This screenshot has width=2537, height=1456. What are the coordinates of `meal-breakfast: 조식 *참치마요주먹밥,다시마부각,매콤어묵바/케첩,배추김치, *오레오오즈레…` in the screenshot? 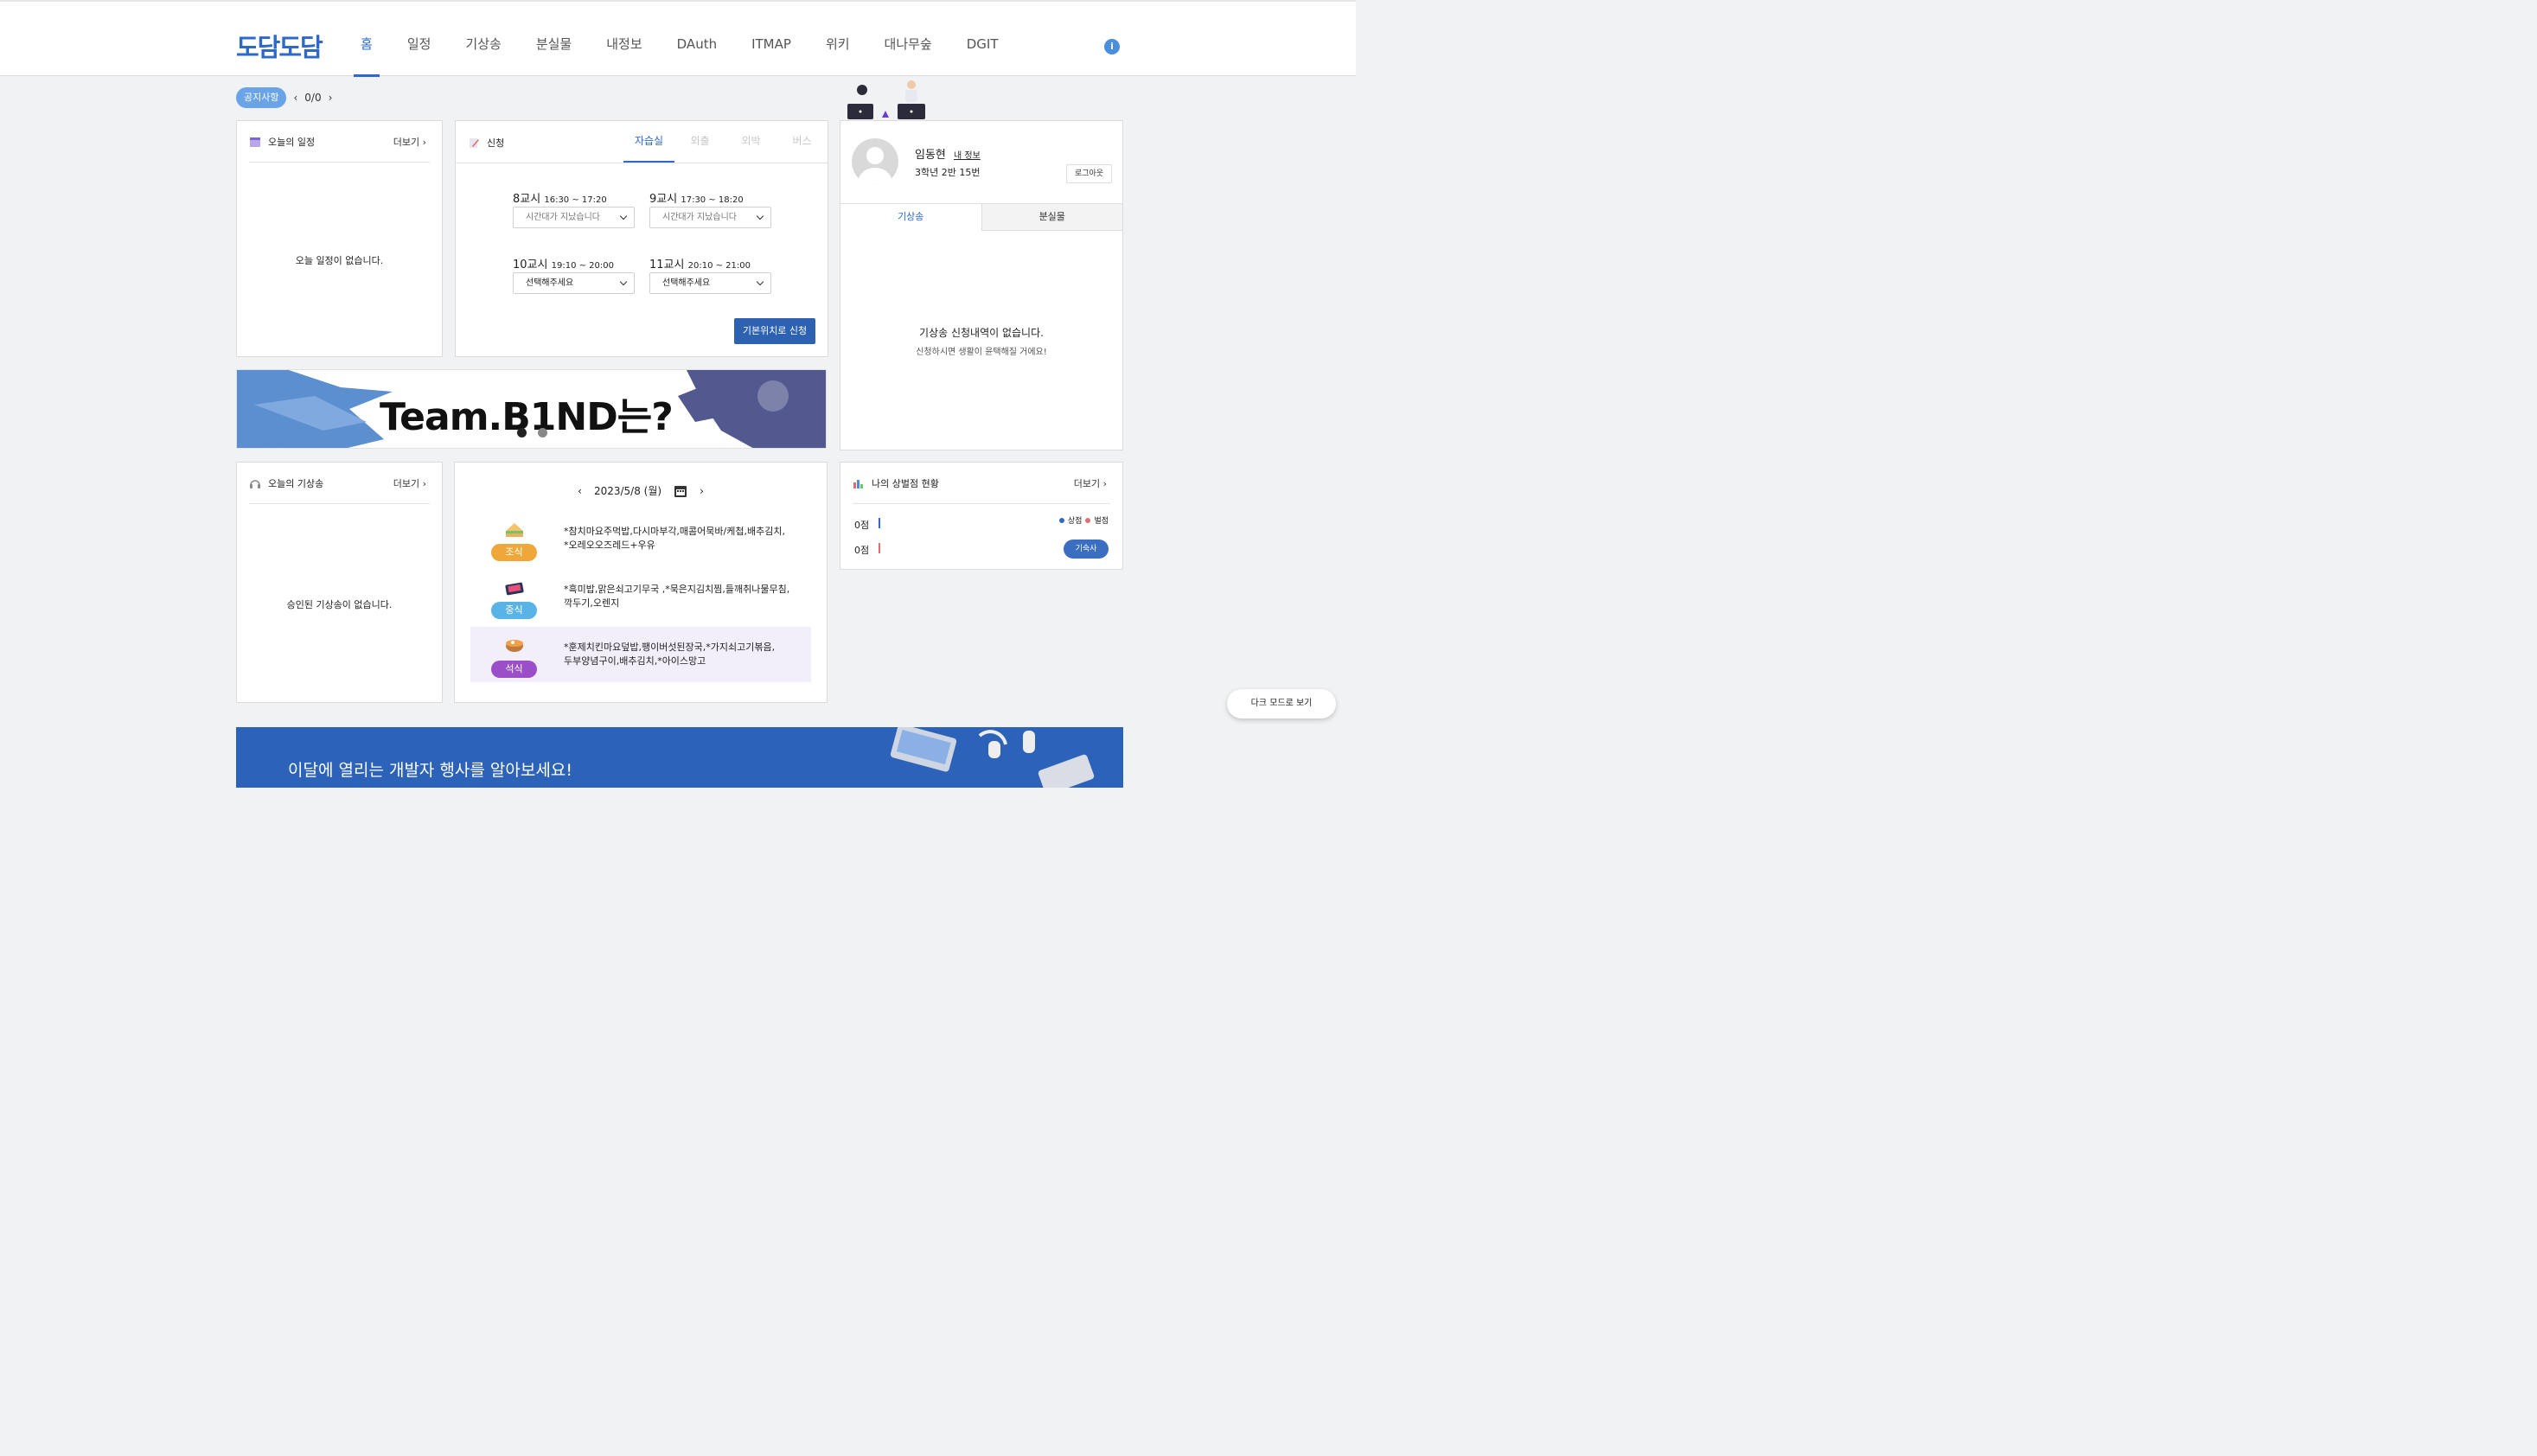 It's located at (640, 544).